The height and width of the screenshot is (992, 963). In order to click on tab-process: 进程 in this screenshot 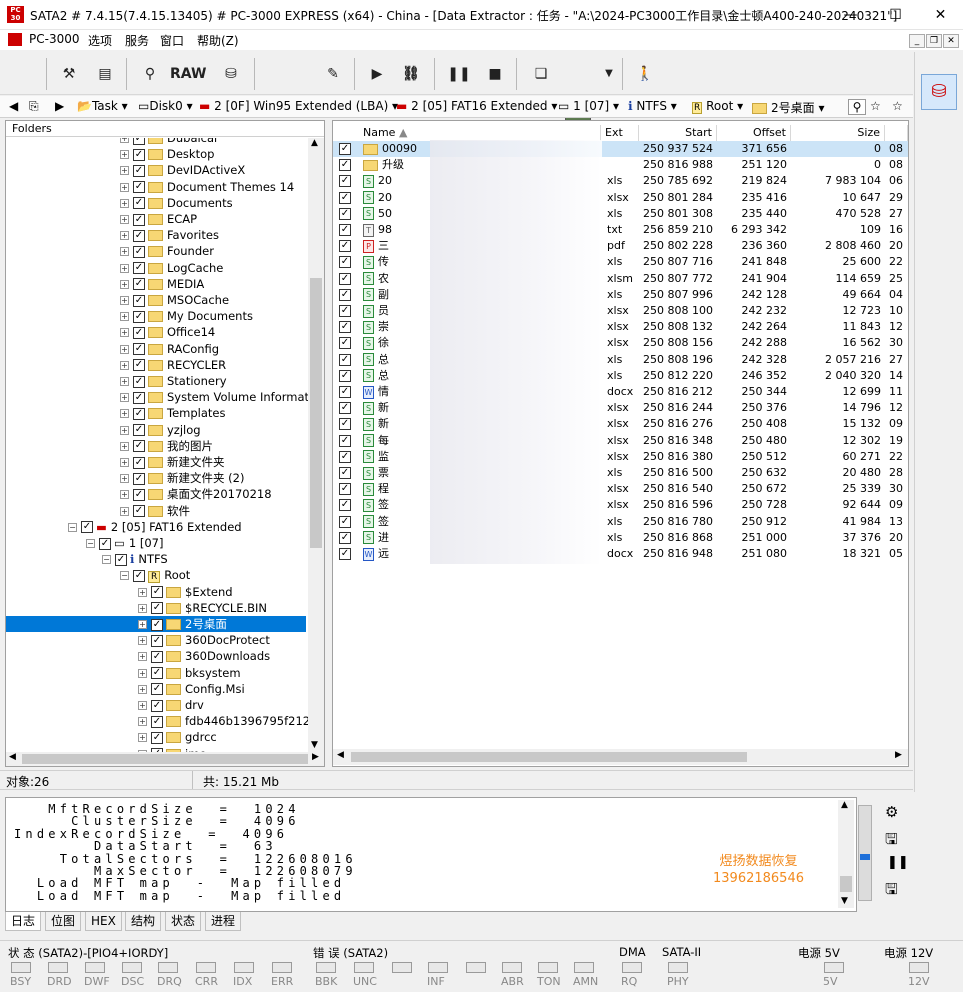, I will do `click(223, 921)`.